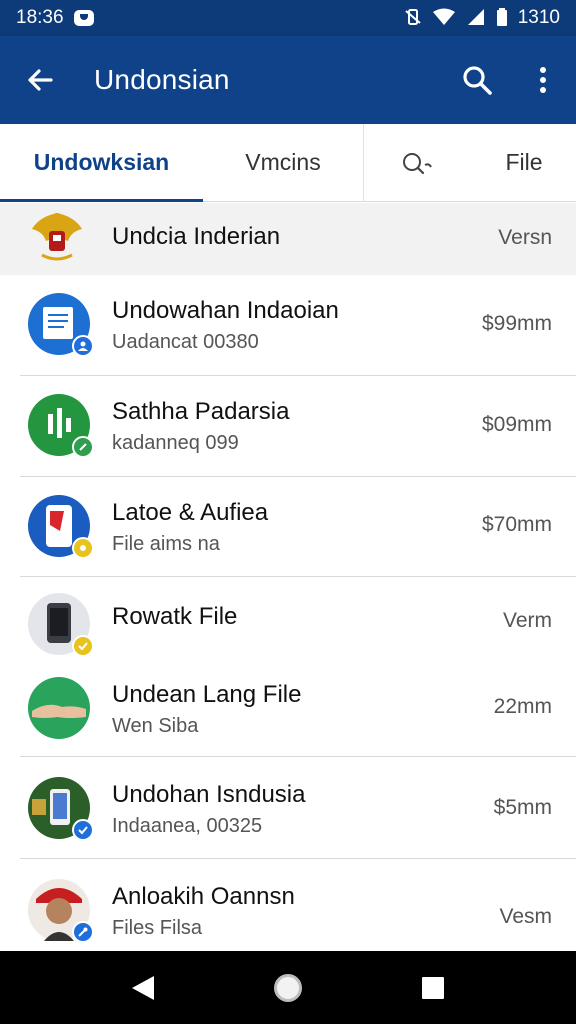 The image size is (576, 1024). Describe the element at coordinates (155, 726) in the screenshot. I see `item-subtitle: Wen Siba` at that location.